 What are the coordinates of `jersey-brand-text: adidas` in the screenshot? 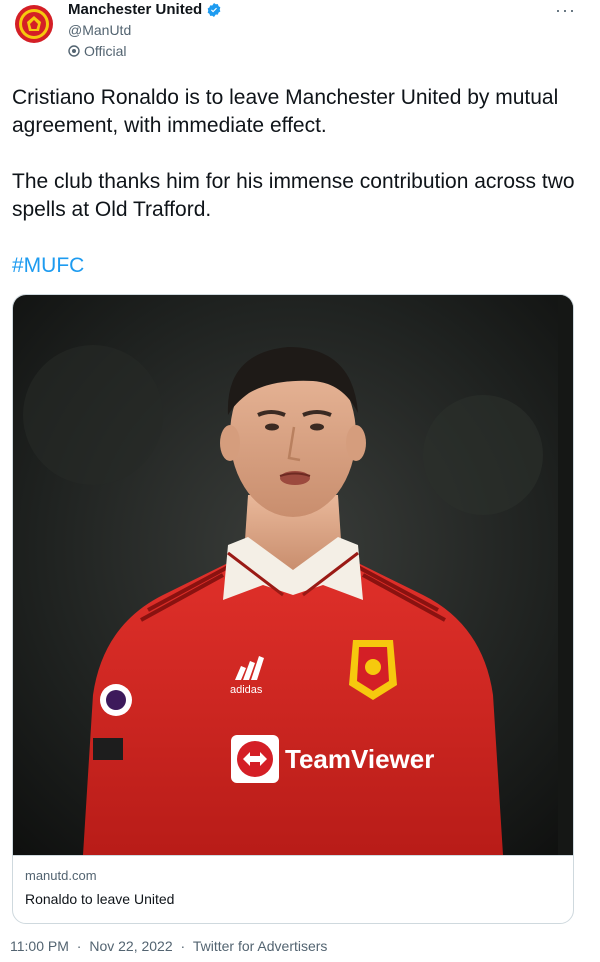 It's located at (246, 690).